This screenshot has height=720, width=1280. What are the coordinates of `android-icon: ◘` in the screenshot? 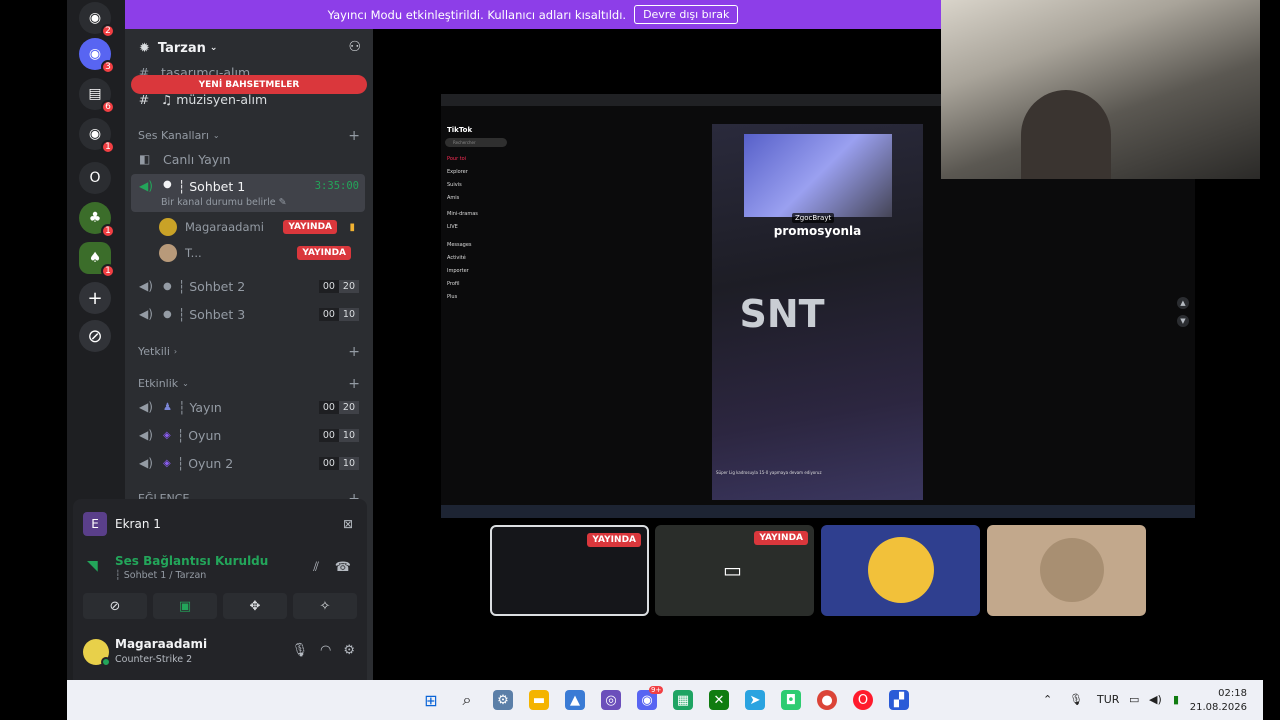 It's located at (791, 700).